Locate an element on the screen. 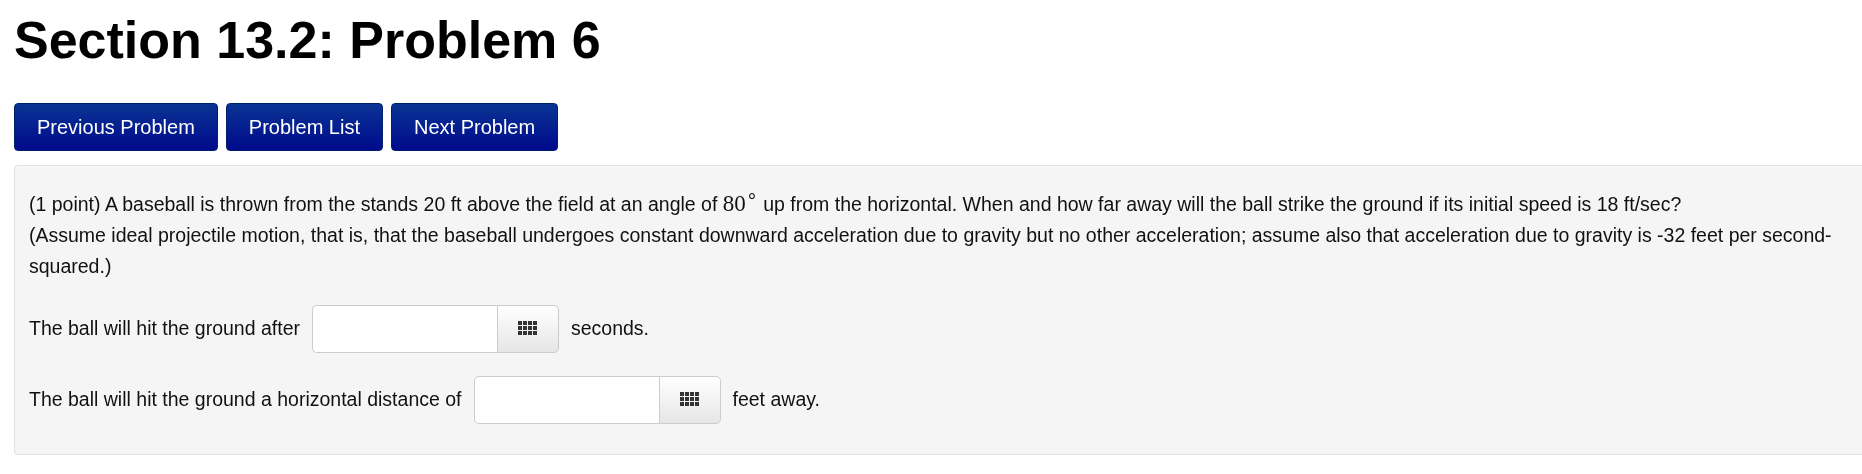 The width and height of the screenshot is (1862, 474). unit-label: seconds. is located at coordinates (610, 329).